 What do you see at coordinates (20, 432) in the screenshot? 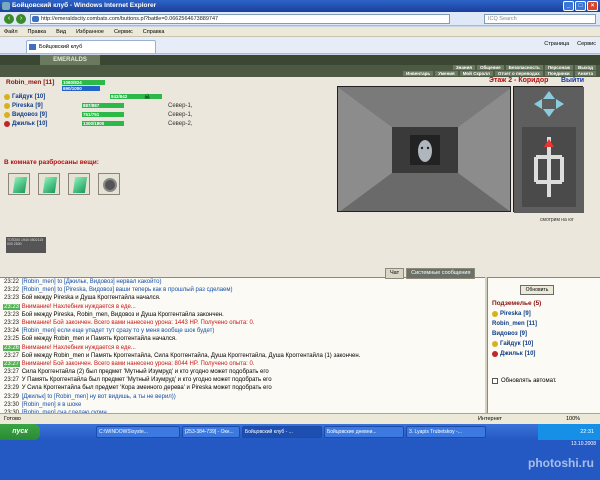
I see `start-button: пуск` at bounding box center [20, 432].